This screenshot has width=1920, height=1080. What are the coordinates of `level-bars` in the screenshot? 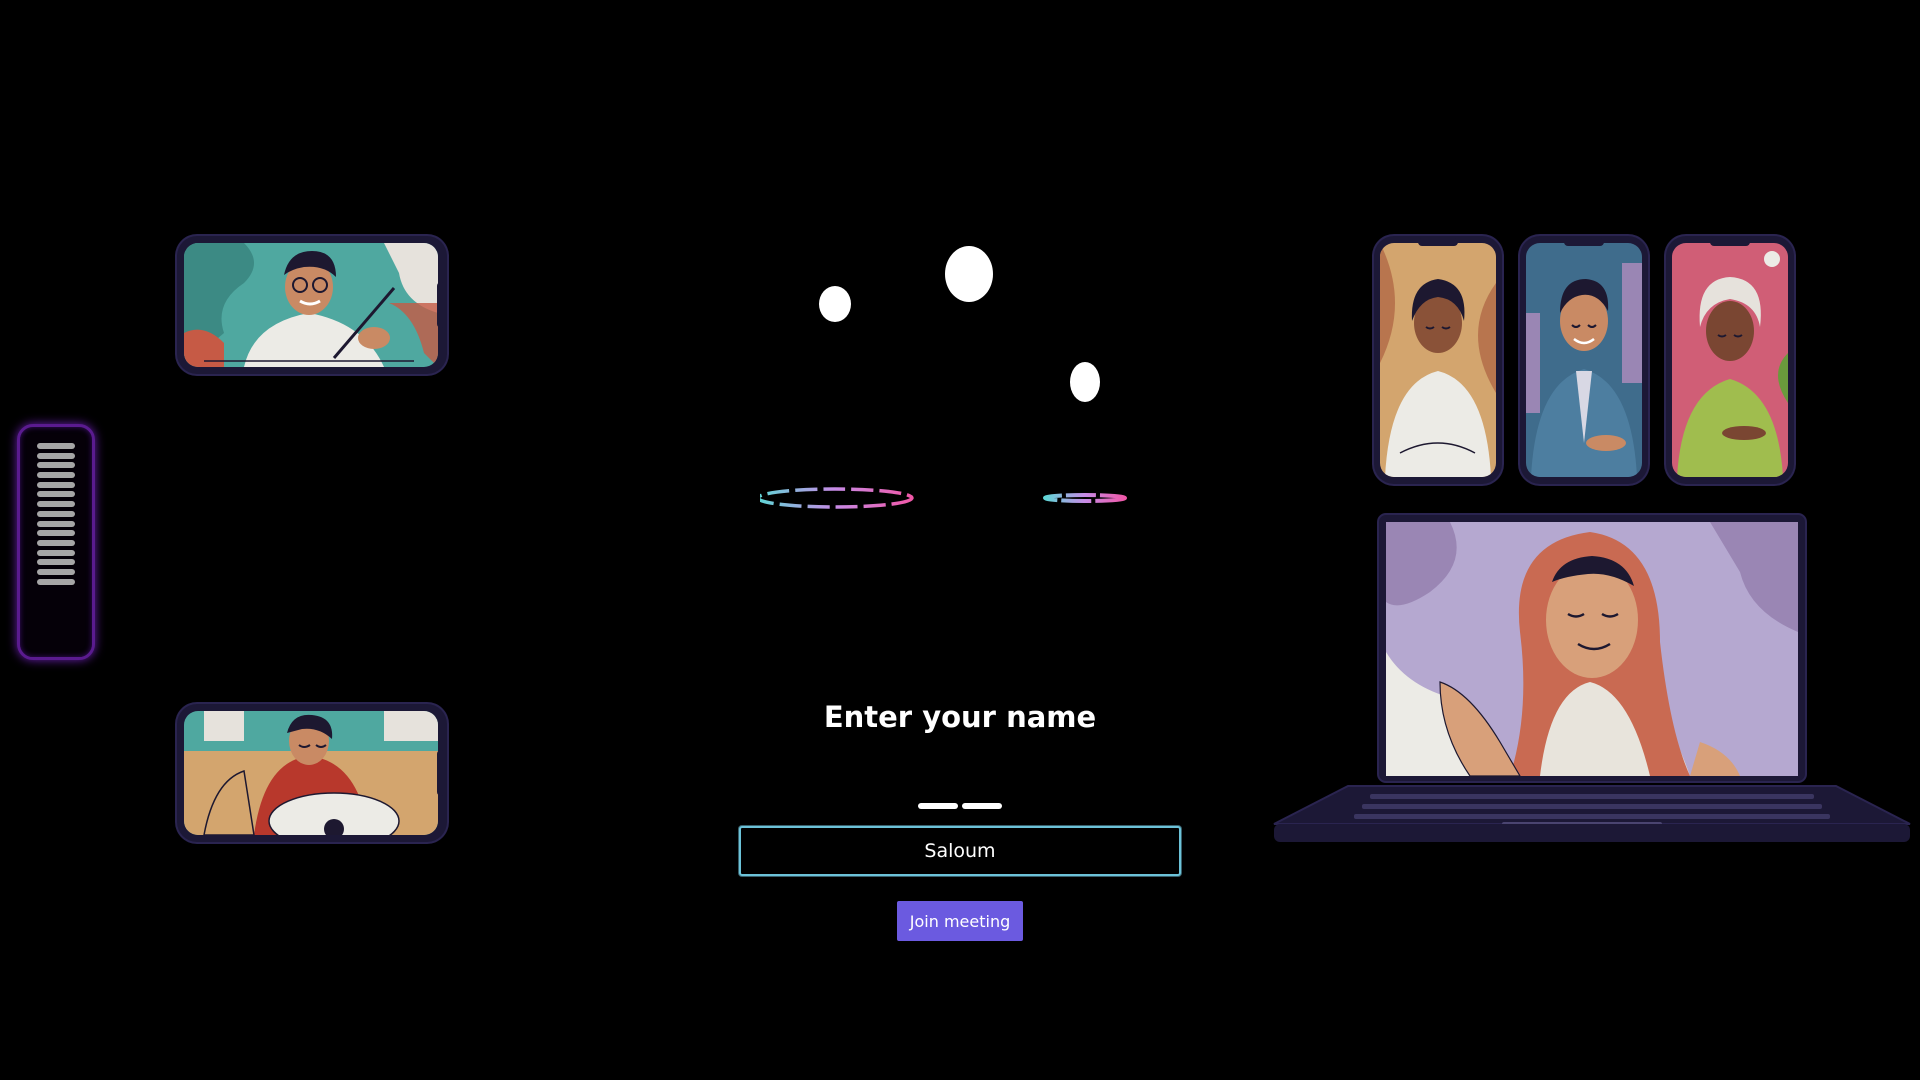 It's located at (56, 515).